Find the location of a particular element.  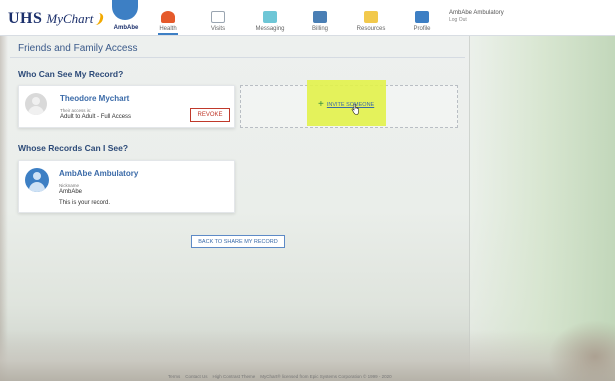

title-divider is located at coordinates (237, 57).